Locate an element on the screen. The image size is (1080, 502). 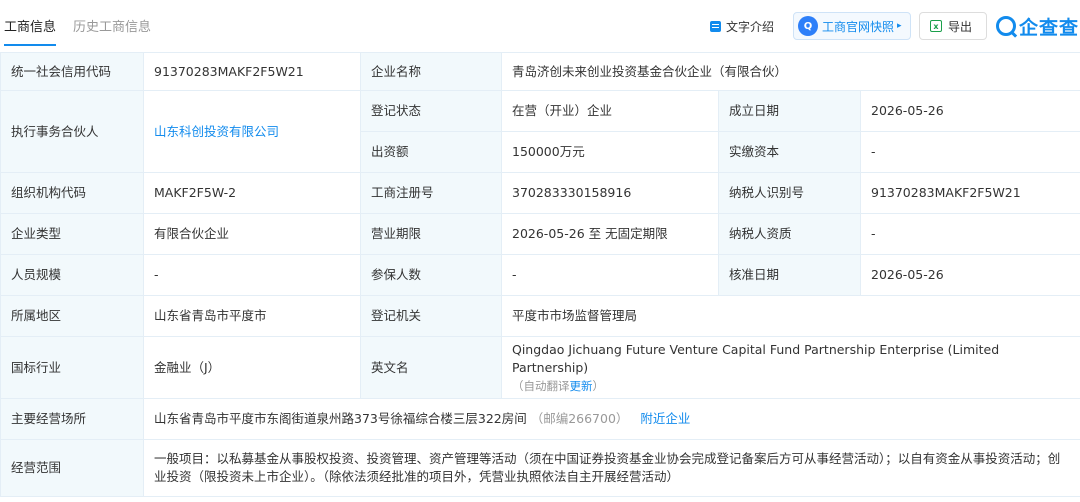
postcode-value: （邮编266700） is located at coordinates (579, 418).